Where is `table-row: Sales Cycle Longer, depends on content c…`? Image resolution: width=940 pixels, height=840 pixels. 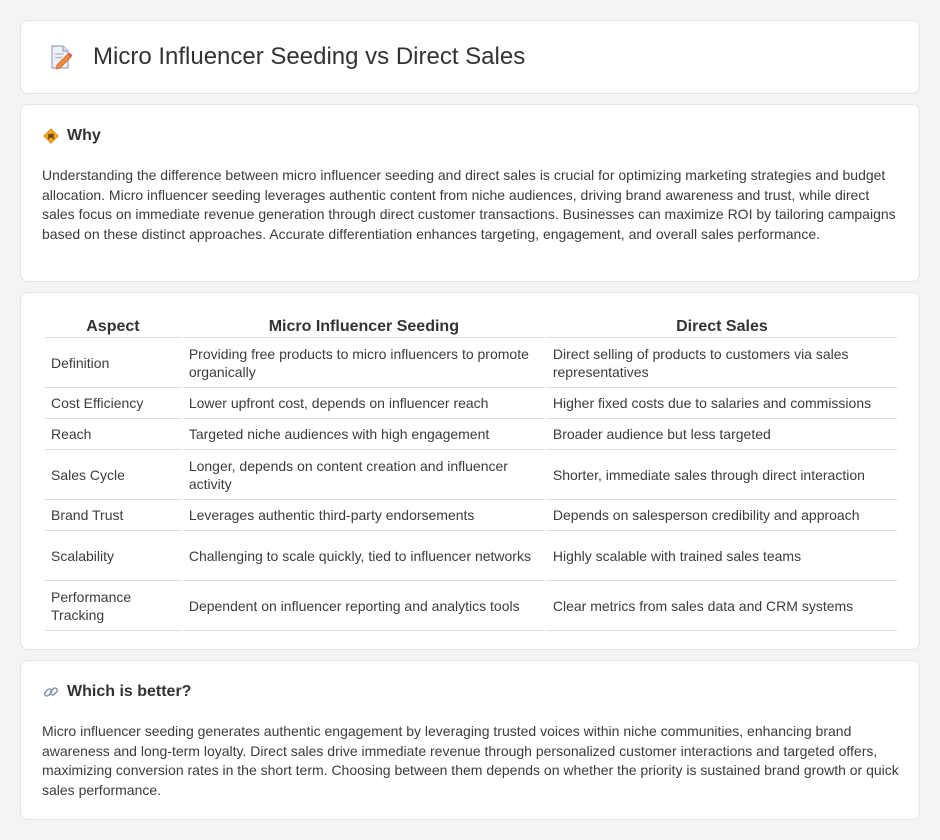 table-row: Sales Cycle Longer, depends on content c… is located at coordinates (471, 475).